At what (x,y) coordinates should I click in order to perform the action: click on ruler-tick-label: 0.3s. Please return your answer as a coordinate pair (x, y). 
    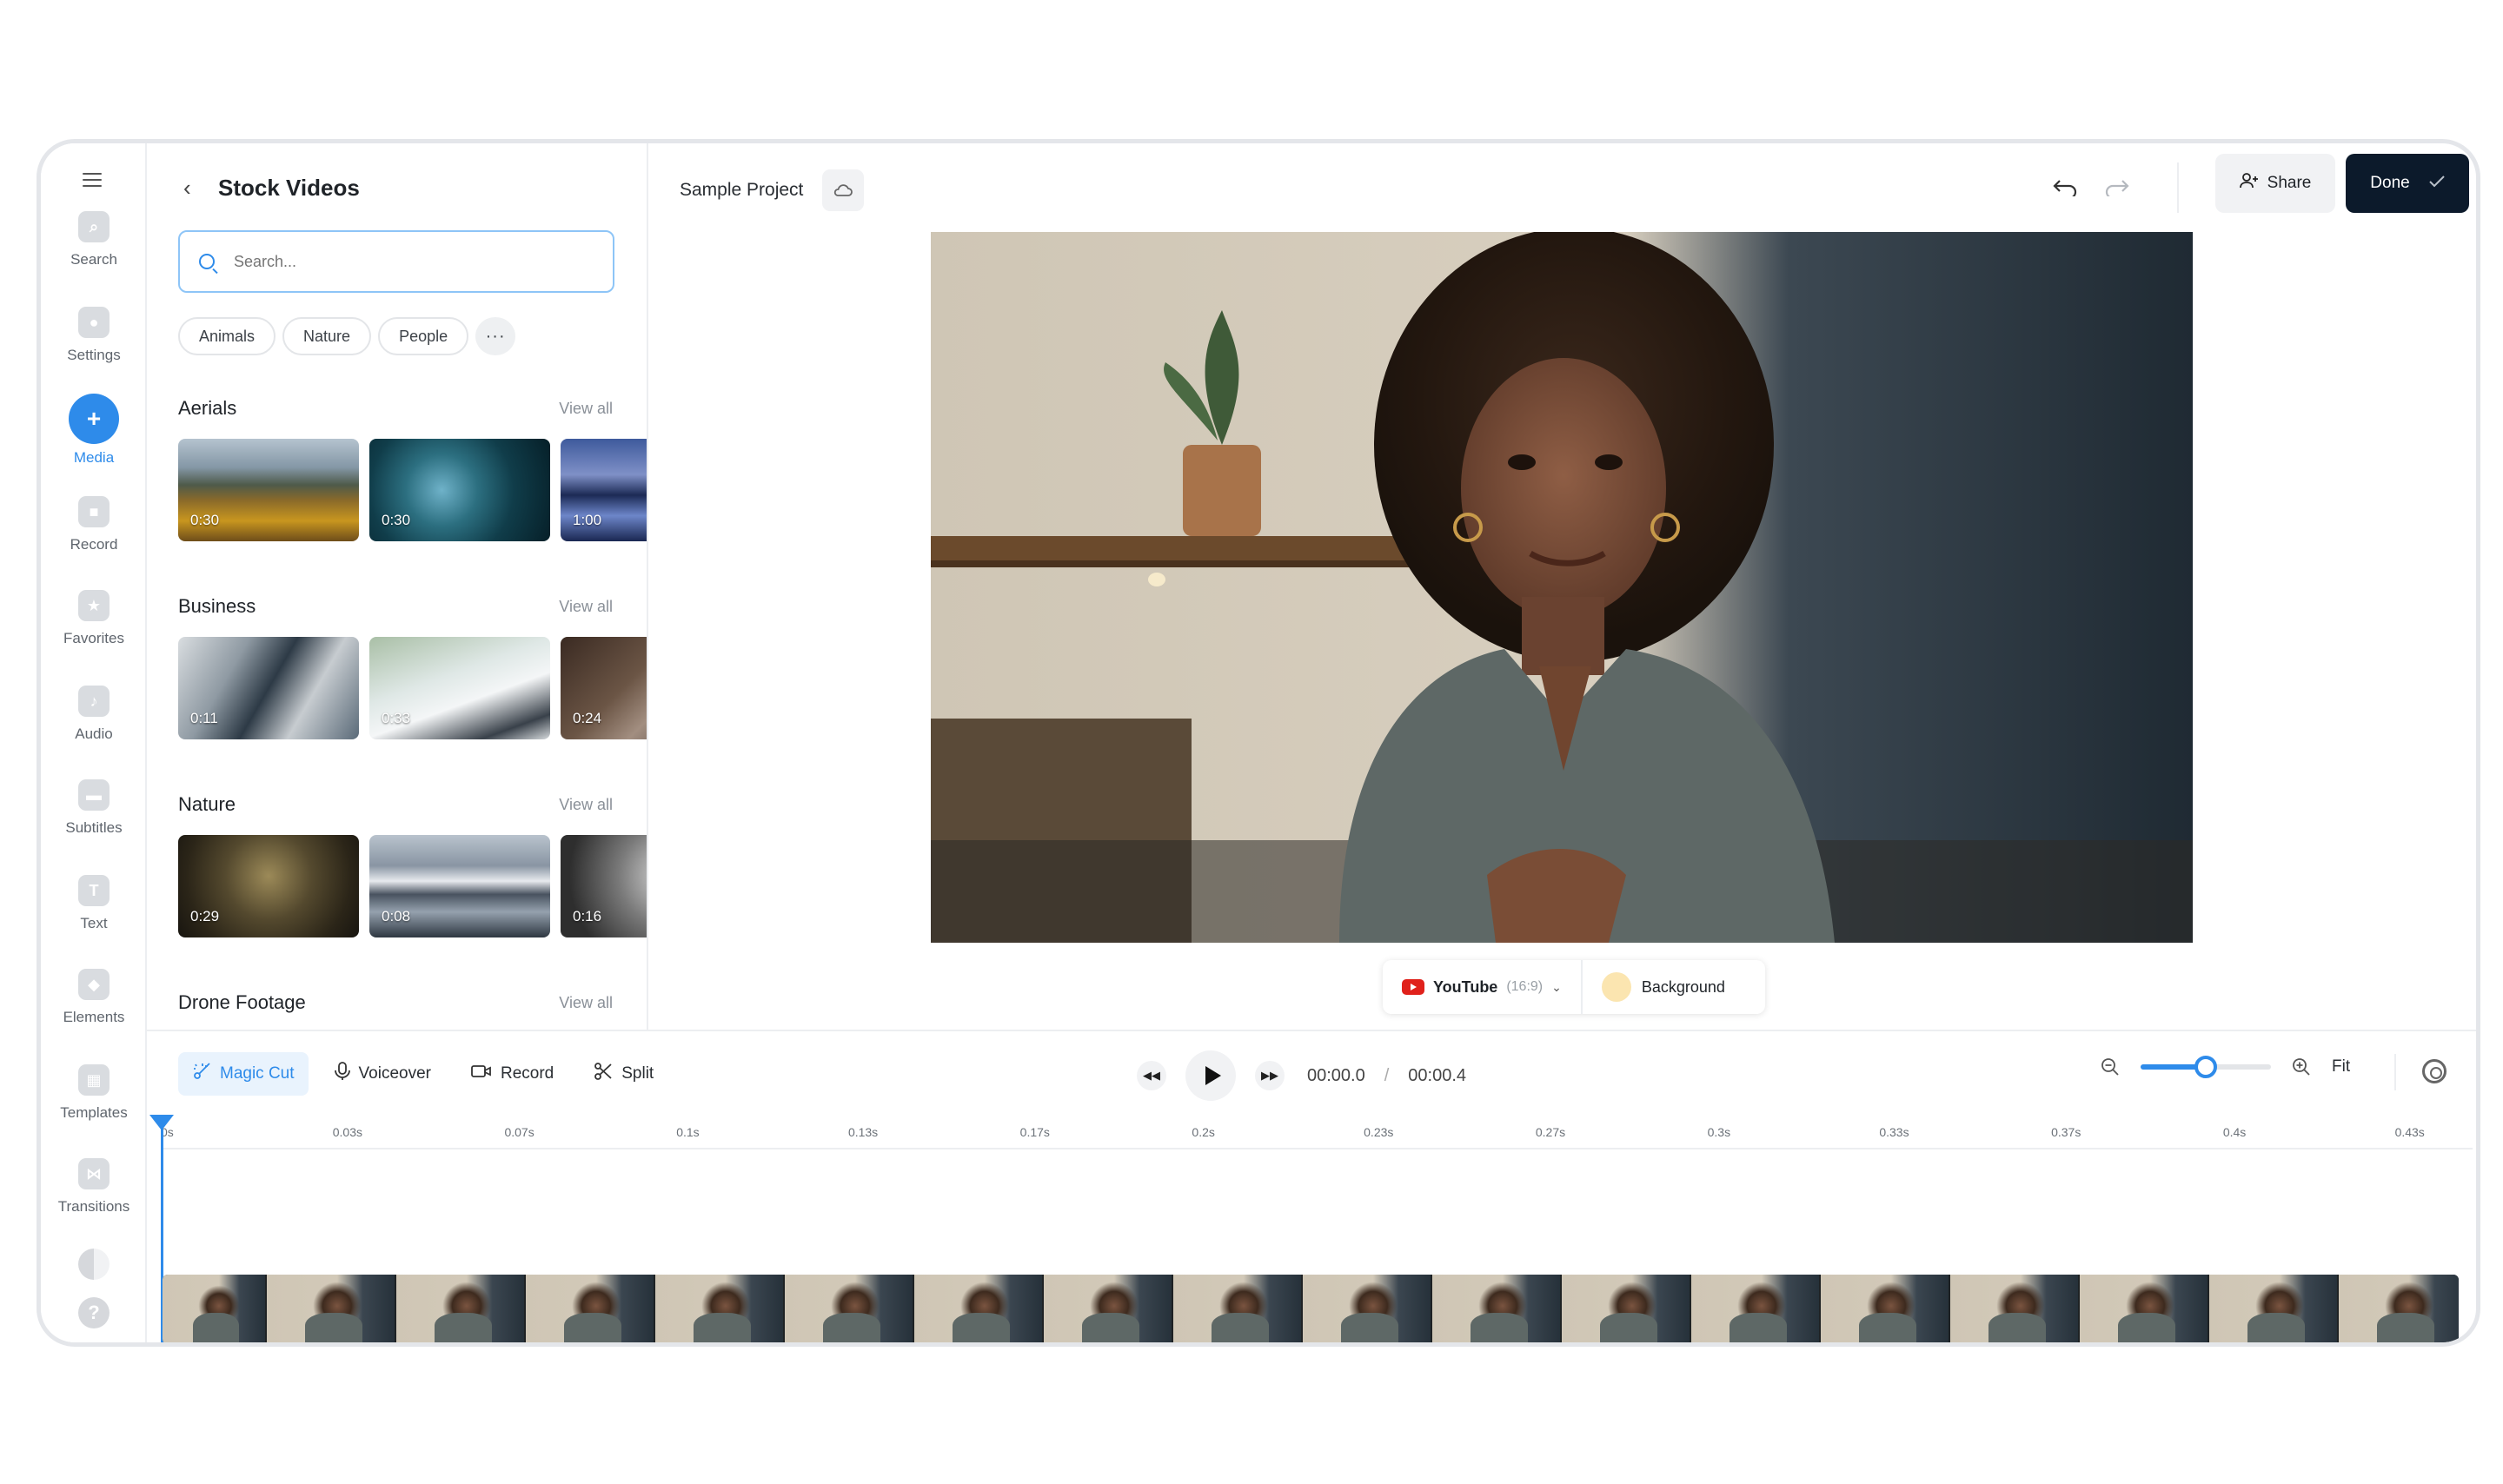
    Looking at the image, I should click on (1719, 1132).